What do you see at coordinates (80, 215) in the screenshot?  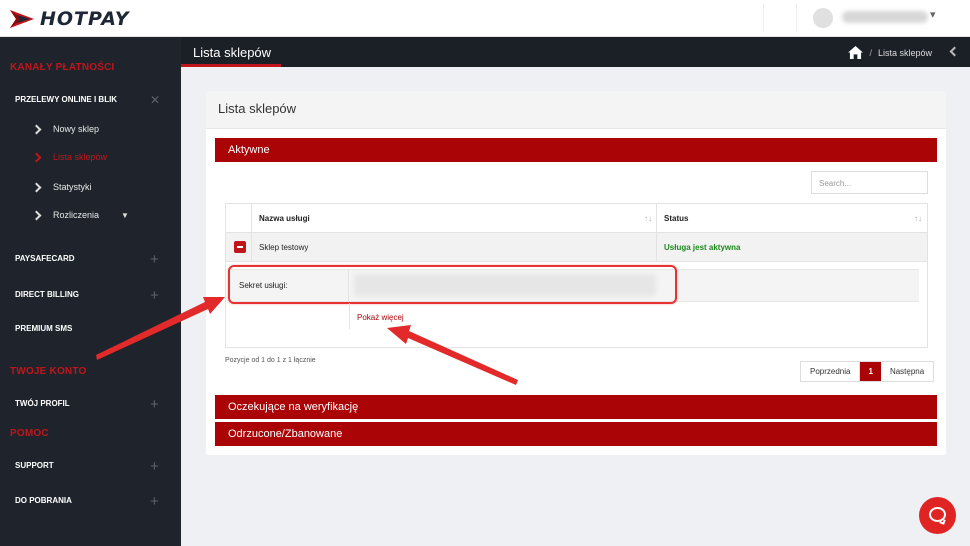 I see `sidebar-subitem-settlements: Rozliczenia ▼` at bounding box center [80, 215].